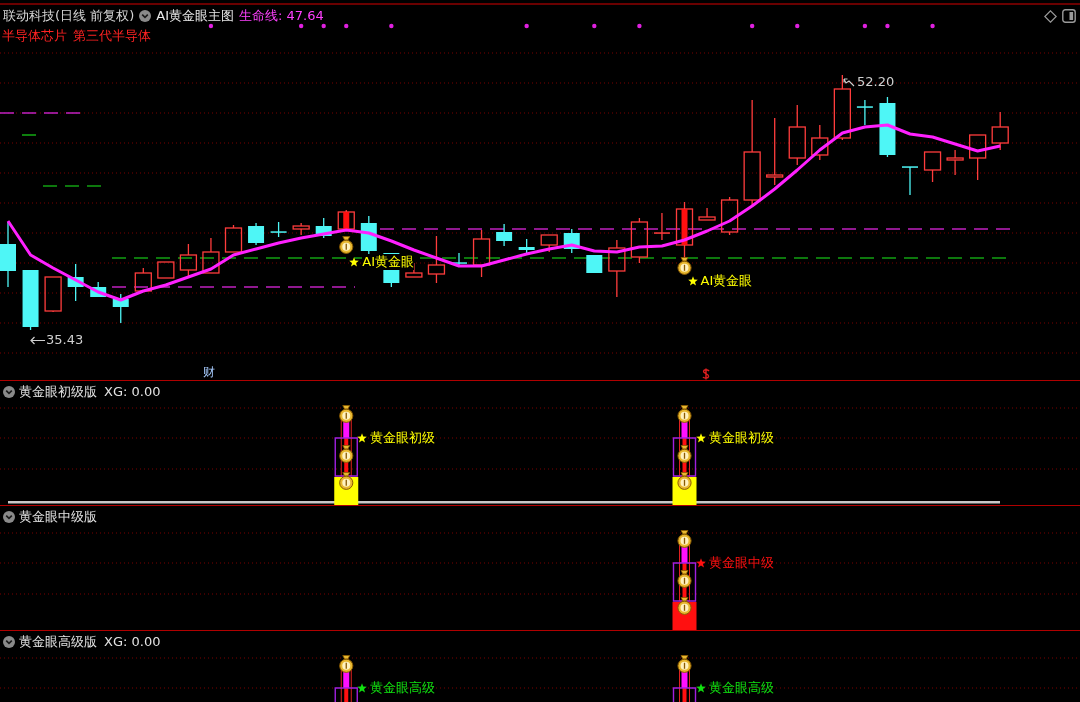 This screenshot has width=1080, height=702. What do you see at coordinates (65, 340) in the screenshot?
I see `low-price-label: 35.43` at bounding box center [65, 340].